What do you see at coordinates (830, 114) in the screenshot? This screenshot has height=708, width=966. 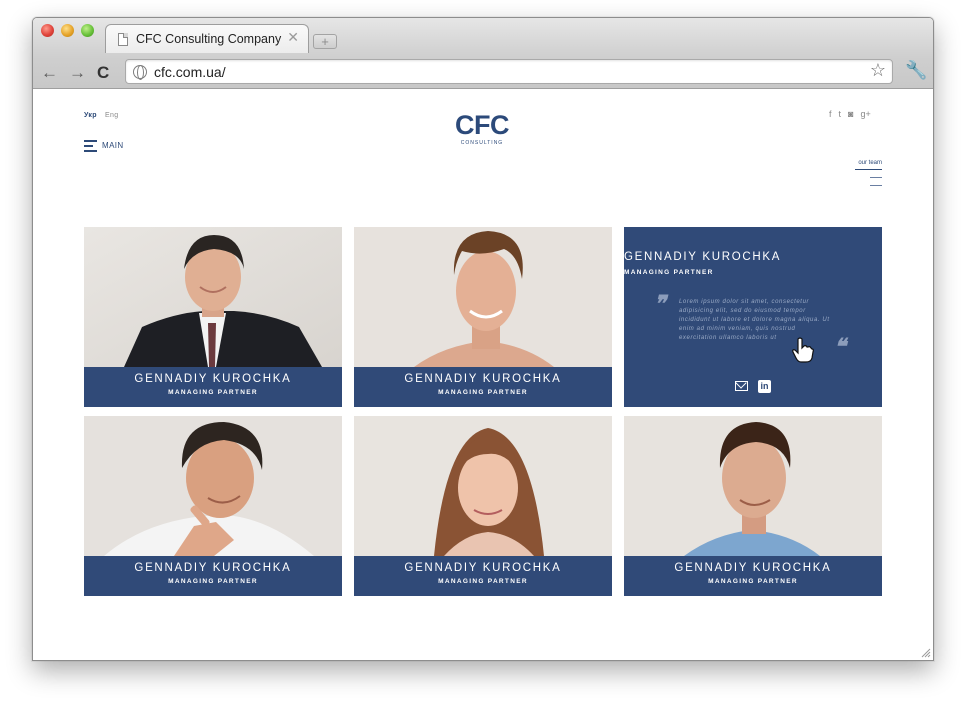 I see `facebook-icon: f` at bounding box center [830, 114].